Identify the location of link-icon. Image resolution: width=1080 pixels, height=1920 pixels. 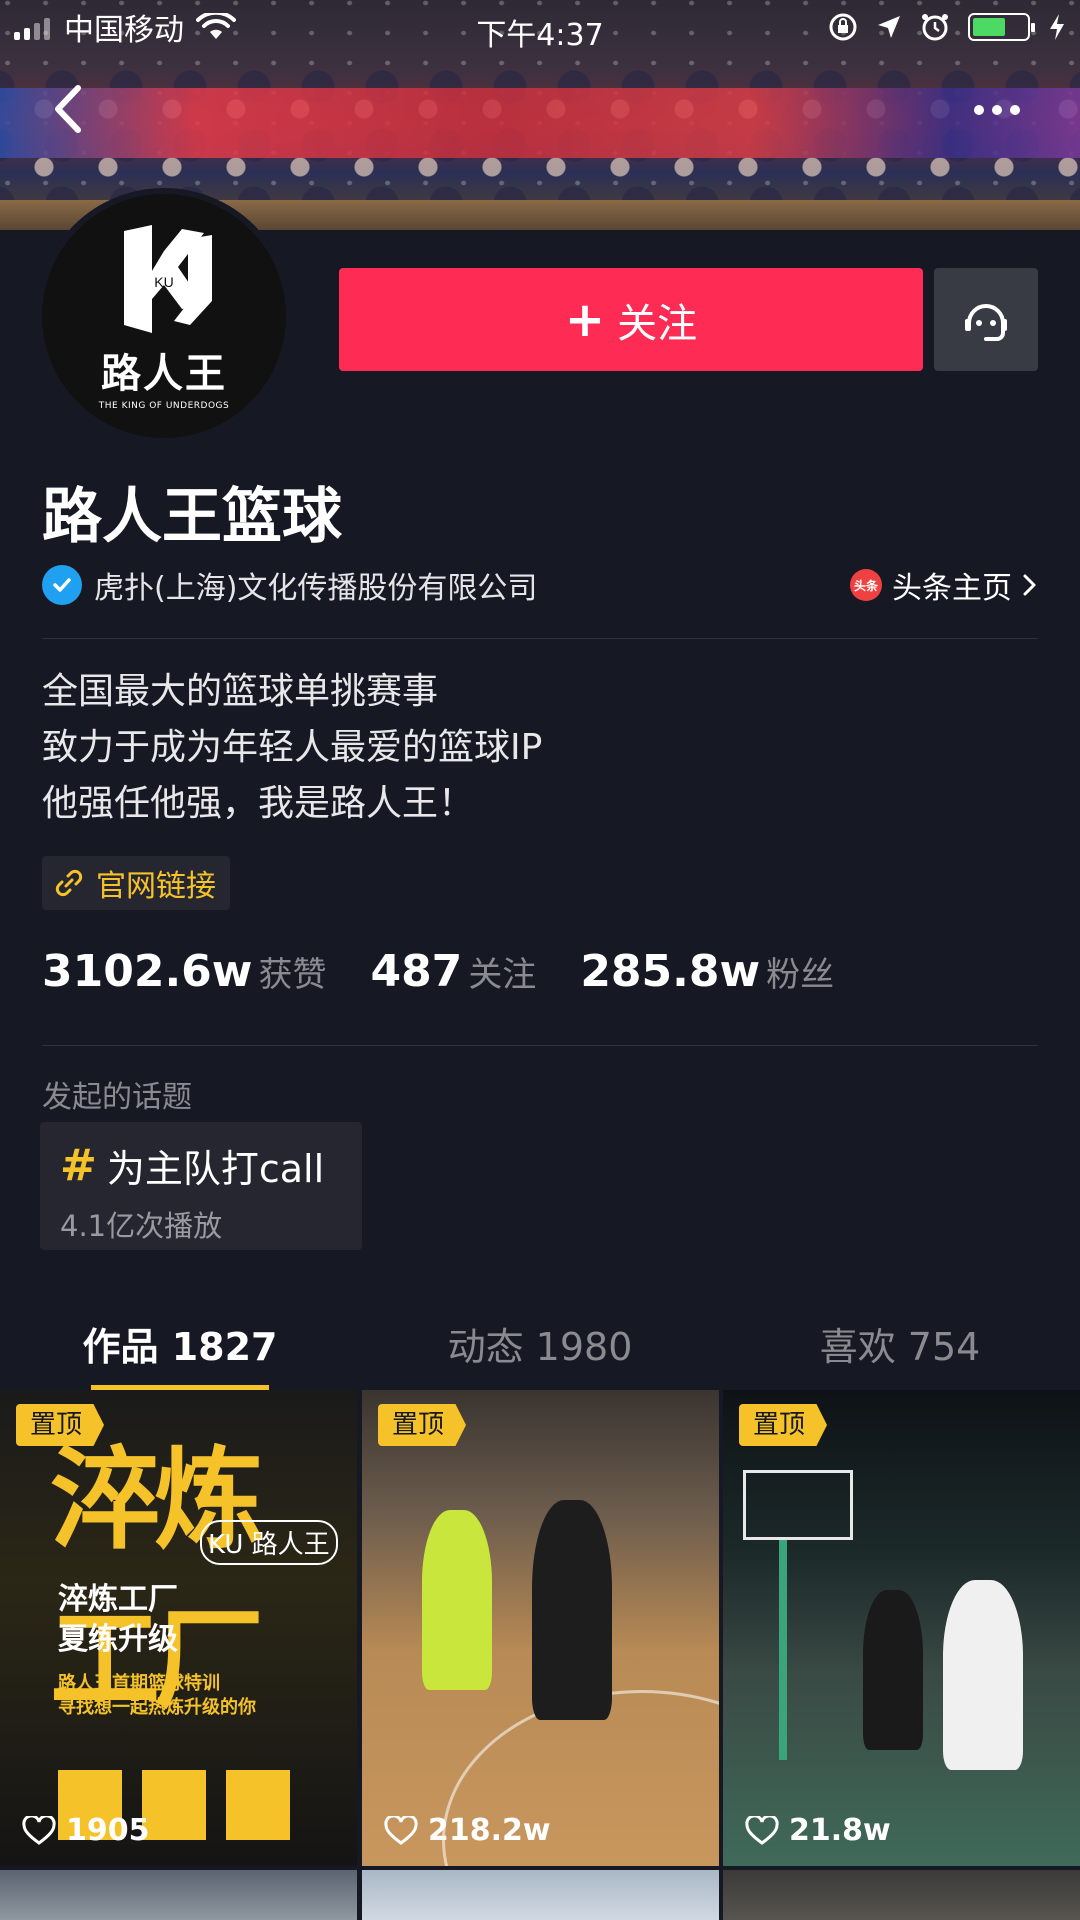
(69, 883).